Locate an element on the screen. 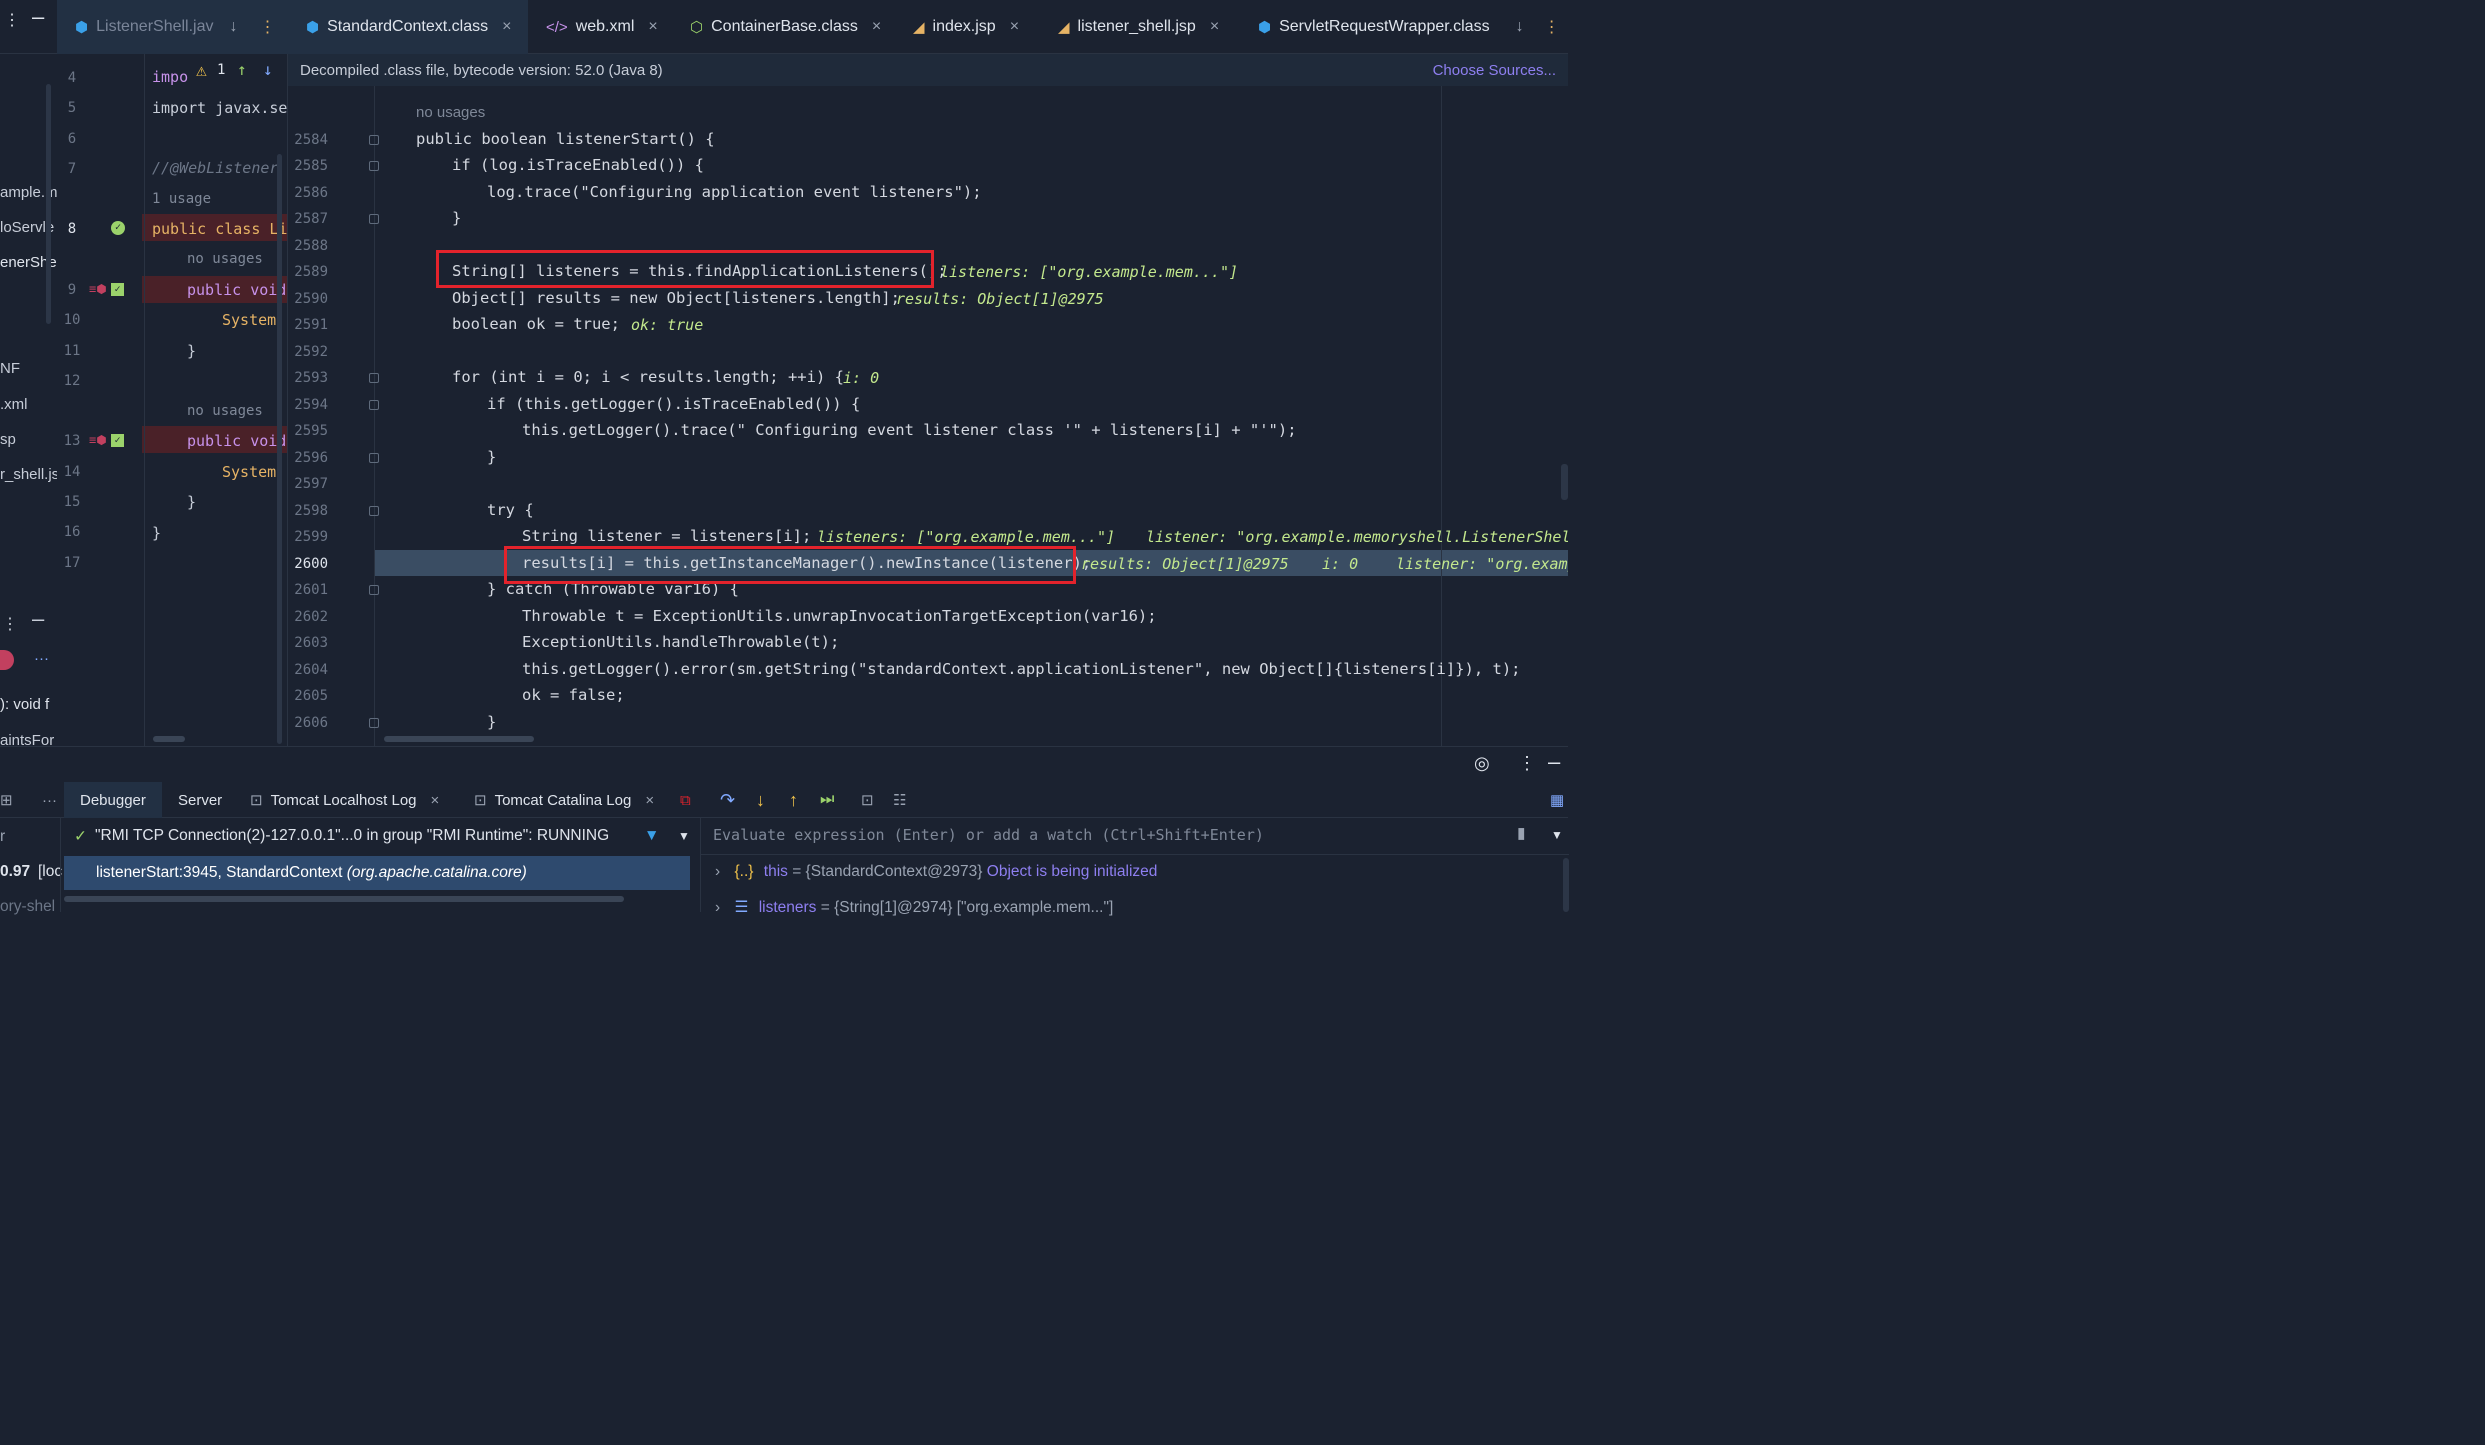  tool-window-header: ◎ ⋮ – is located at coordinates (784, 764).